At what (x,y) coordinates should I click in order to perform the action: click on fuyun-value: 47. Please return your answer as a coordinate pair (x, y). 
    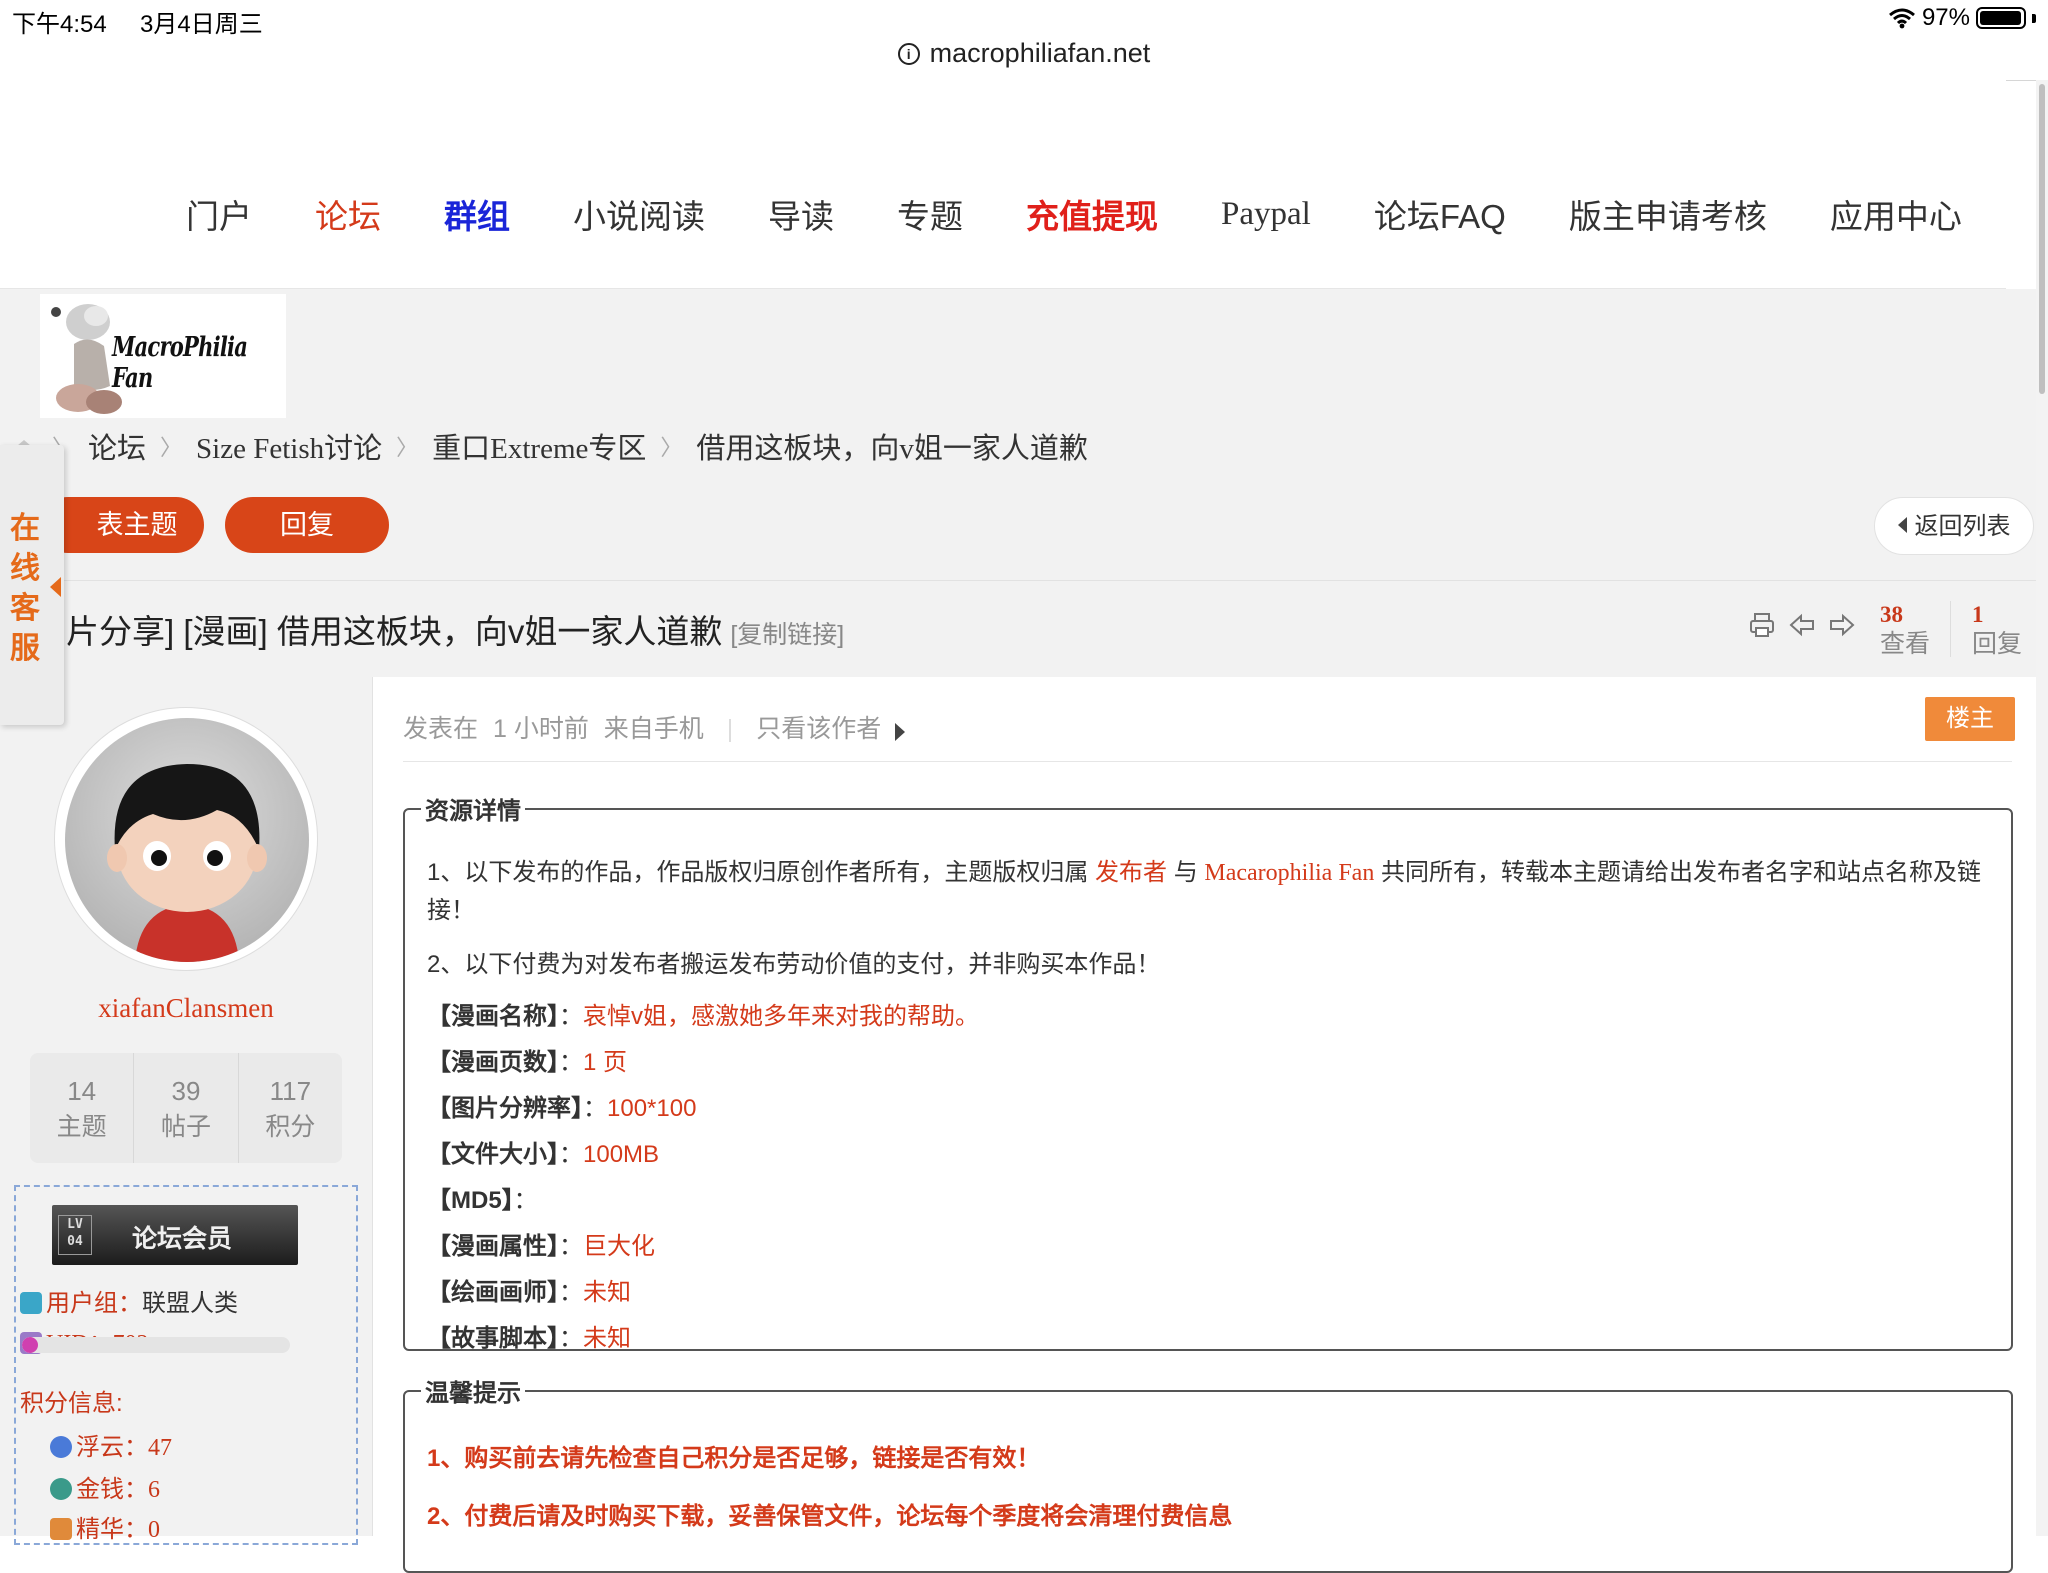
    Looking at the image, I should click on (160, 1448).